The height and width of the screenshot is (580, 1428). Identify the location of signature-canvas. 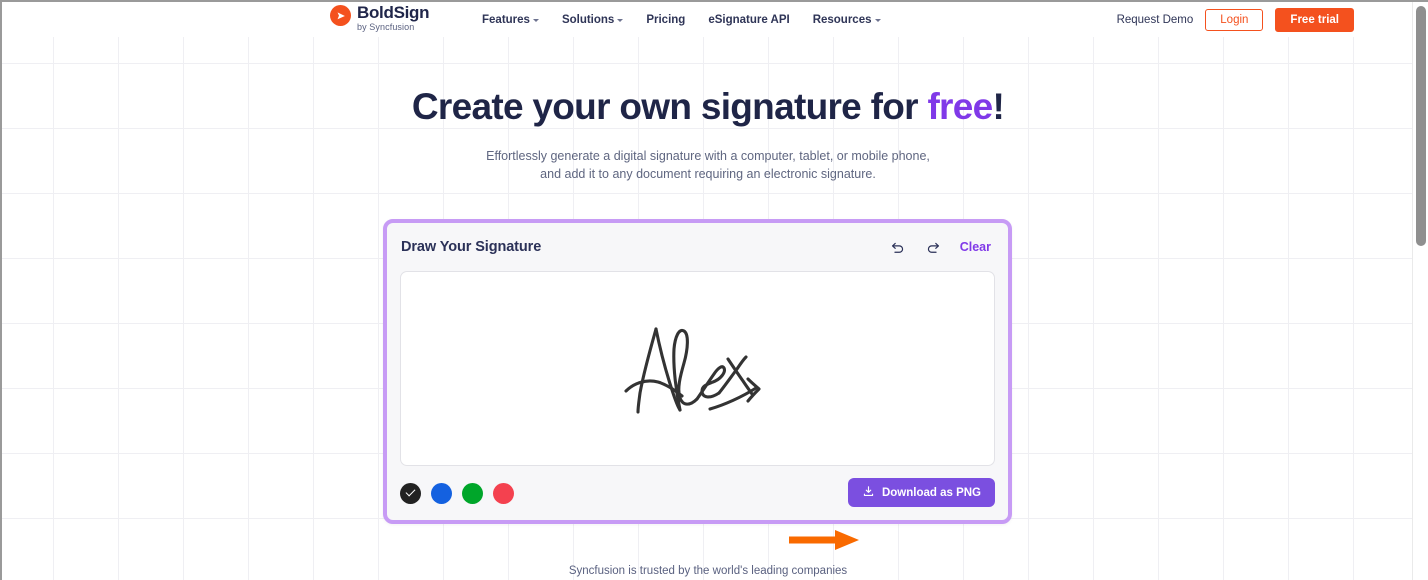
(697, 368).